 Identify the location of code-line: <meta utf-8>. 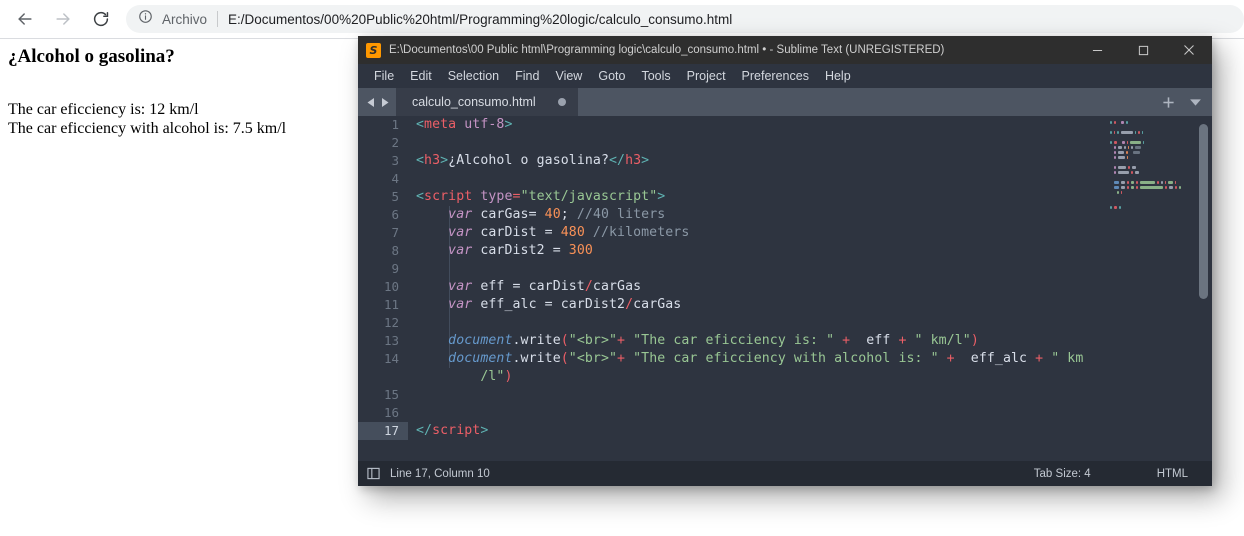
(814, 125).